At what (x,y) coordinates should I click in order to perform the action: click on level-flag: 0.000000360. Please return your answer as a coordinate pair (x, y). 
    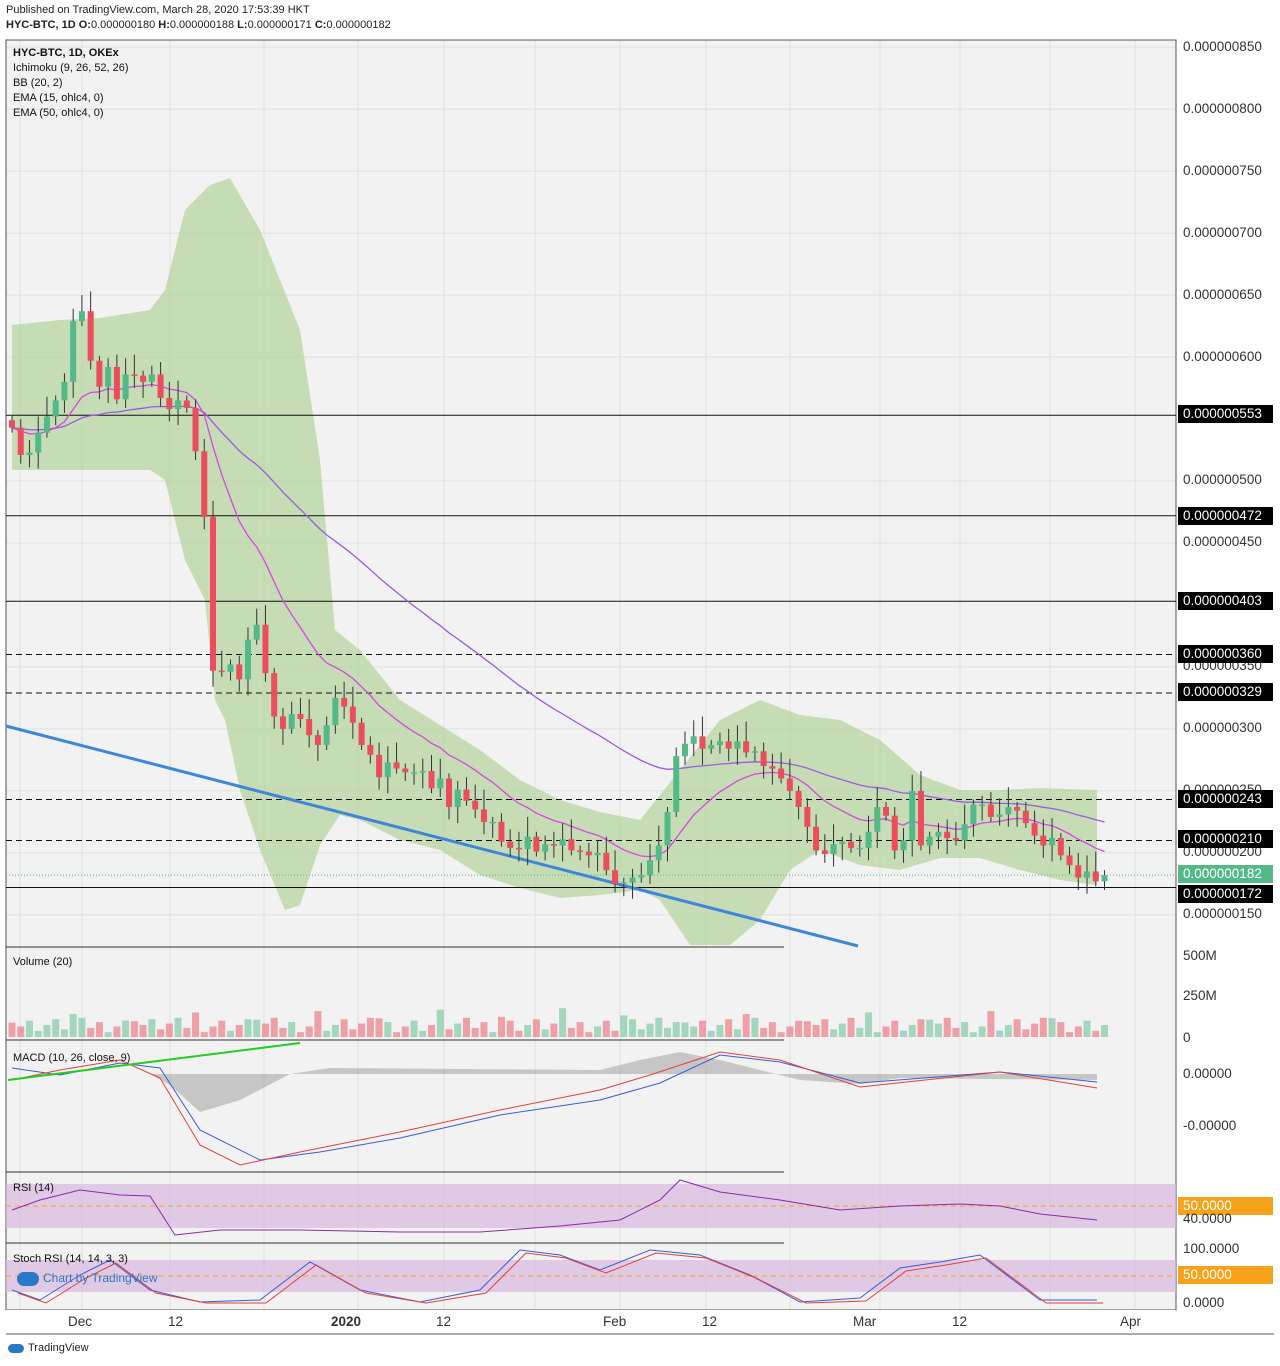
    Looking at the image, I should click on (1225, 654).